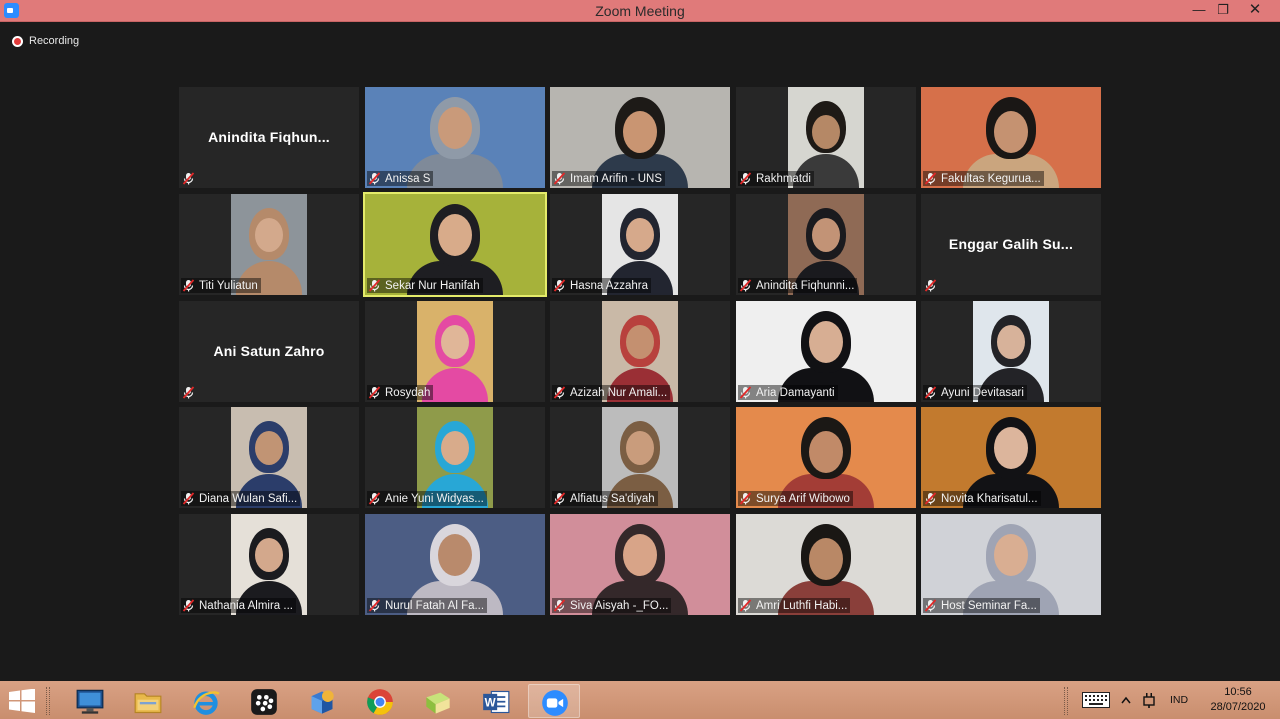 The height and width of the screenshot is (719, 1280). Describe the element at coordinates (22, 701) in the screenshot. I see `windows-start-icon` at that location.